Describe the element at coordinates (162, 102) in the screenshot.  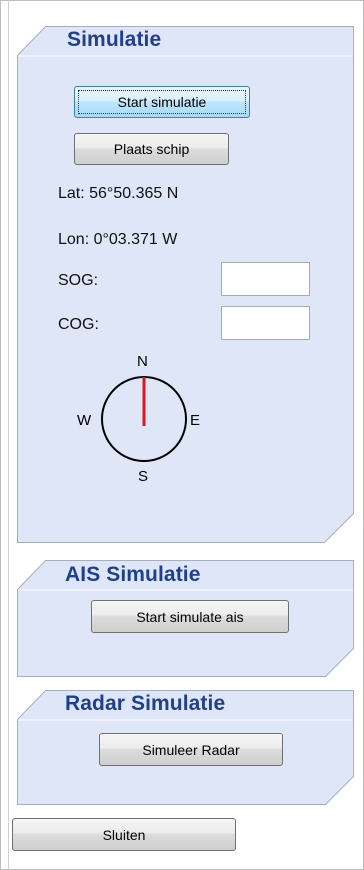
I see `start-simulation-button: Start simulatie` at that location.